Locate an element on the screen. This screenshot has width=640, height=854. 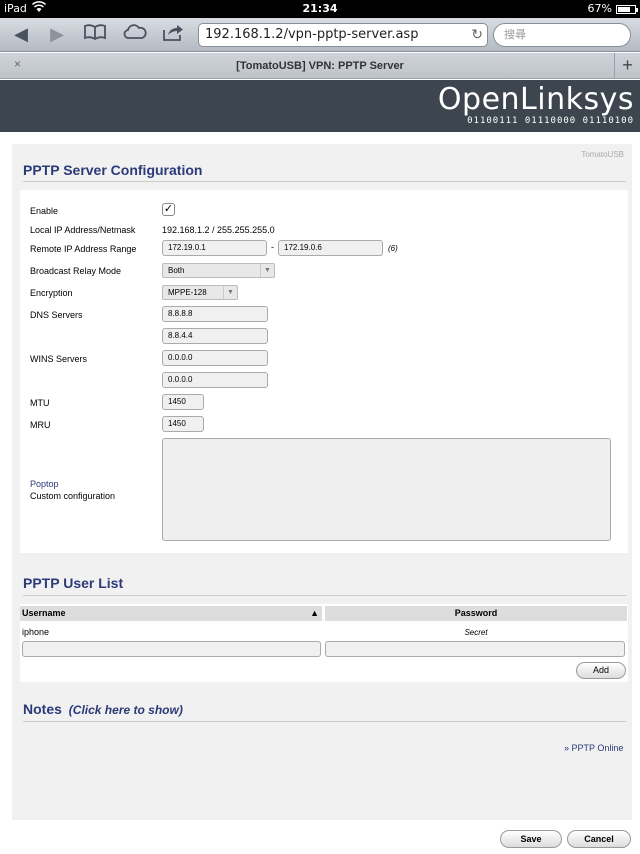
local-ip-value: 192.168.1.2 / 255.255.255.0 is located at coordinates (218, 230).